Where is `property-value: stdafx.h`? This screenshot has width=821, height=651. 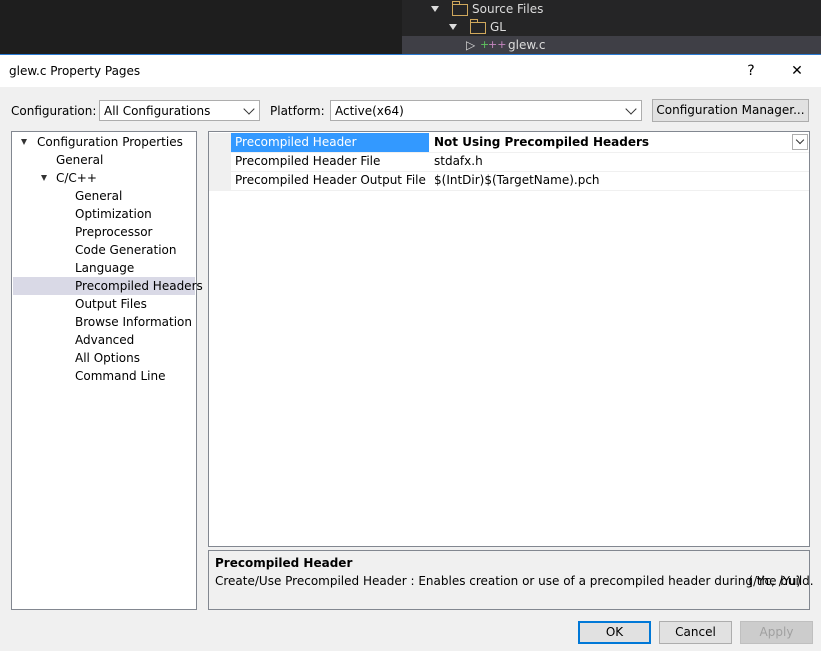 property-value: stdafx.h is located at coordinates (619, 161).